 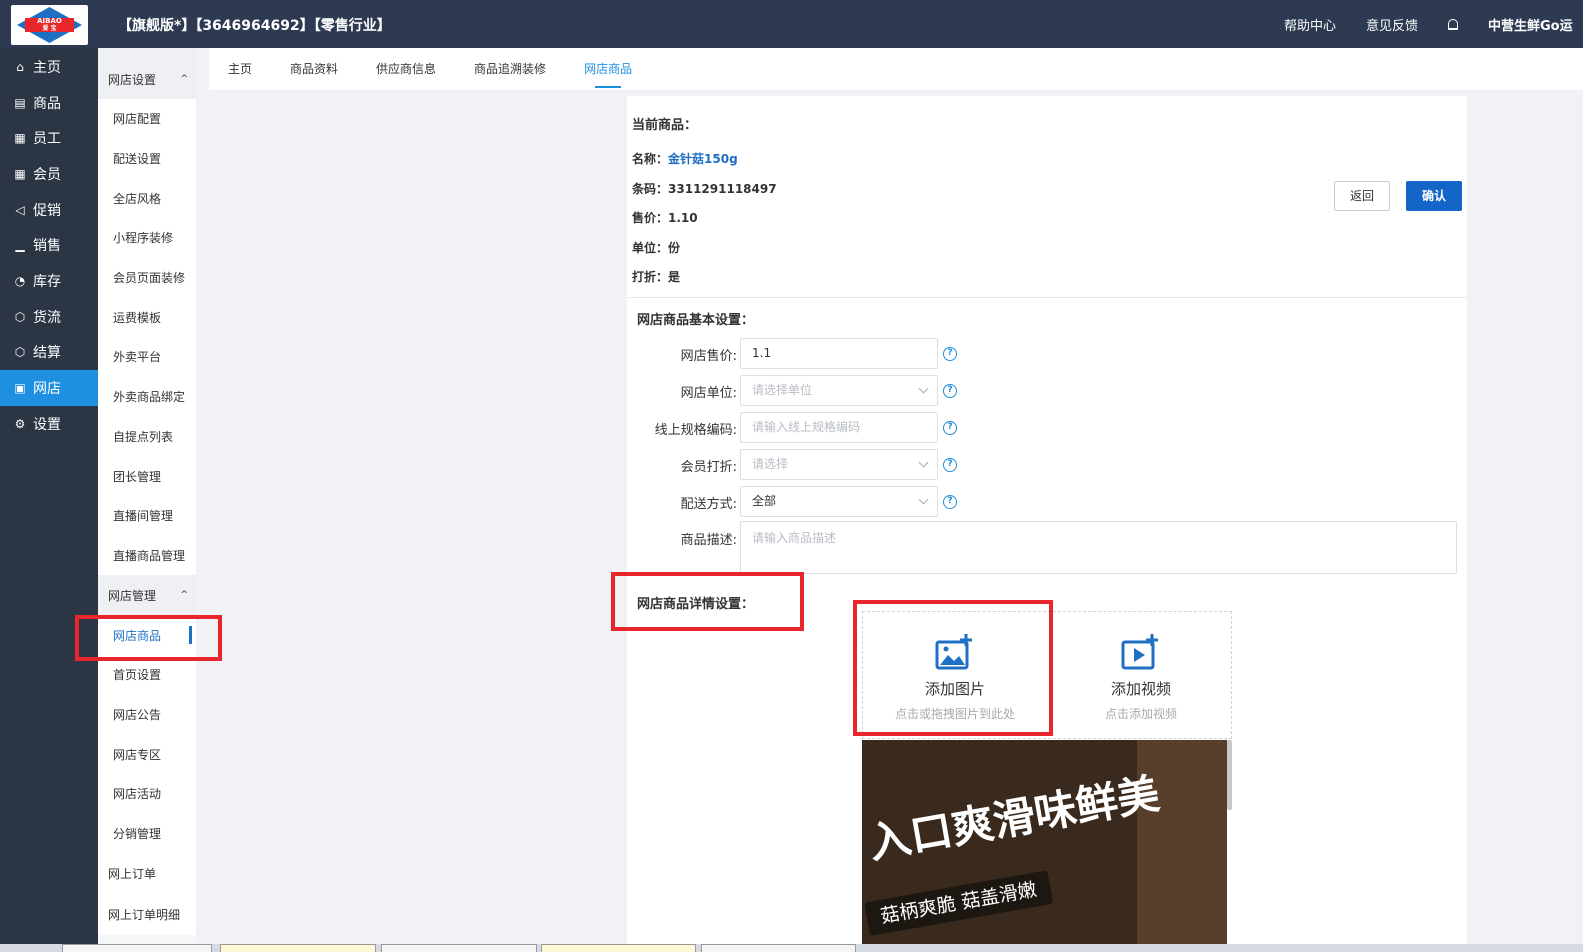 I want to click on online-unit-select: 请选择单位, so click(x=839, y=390).